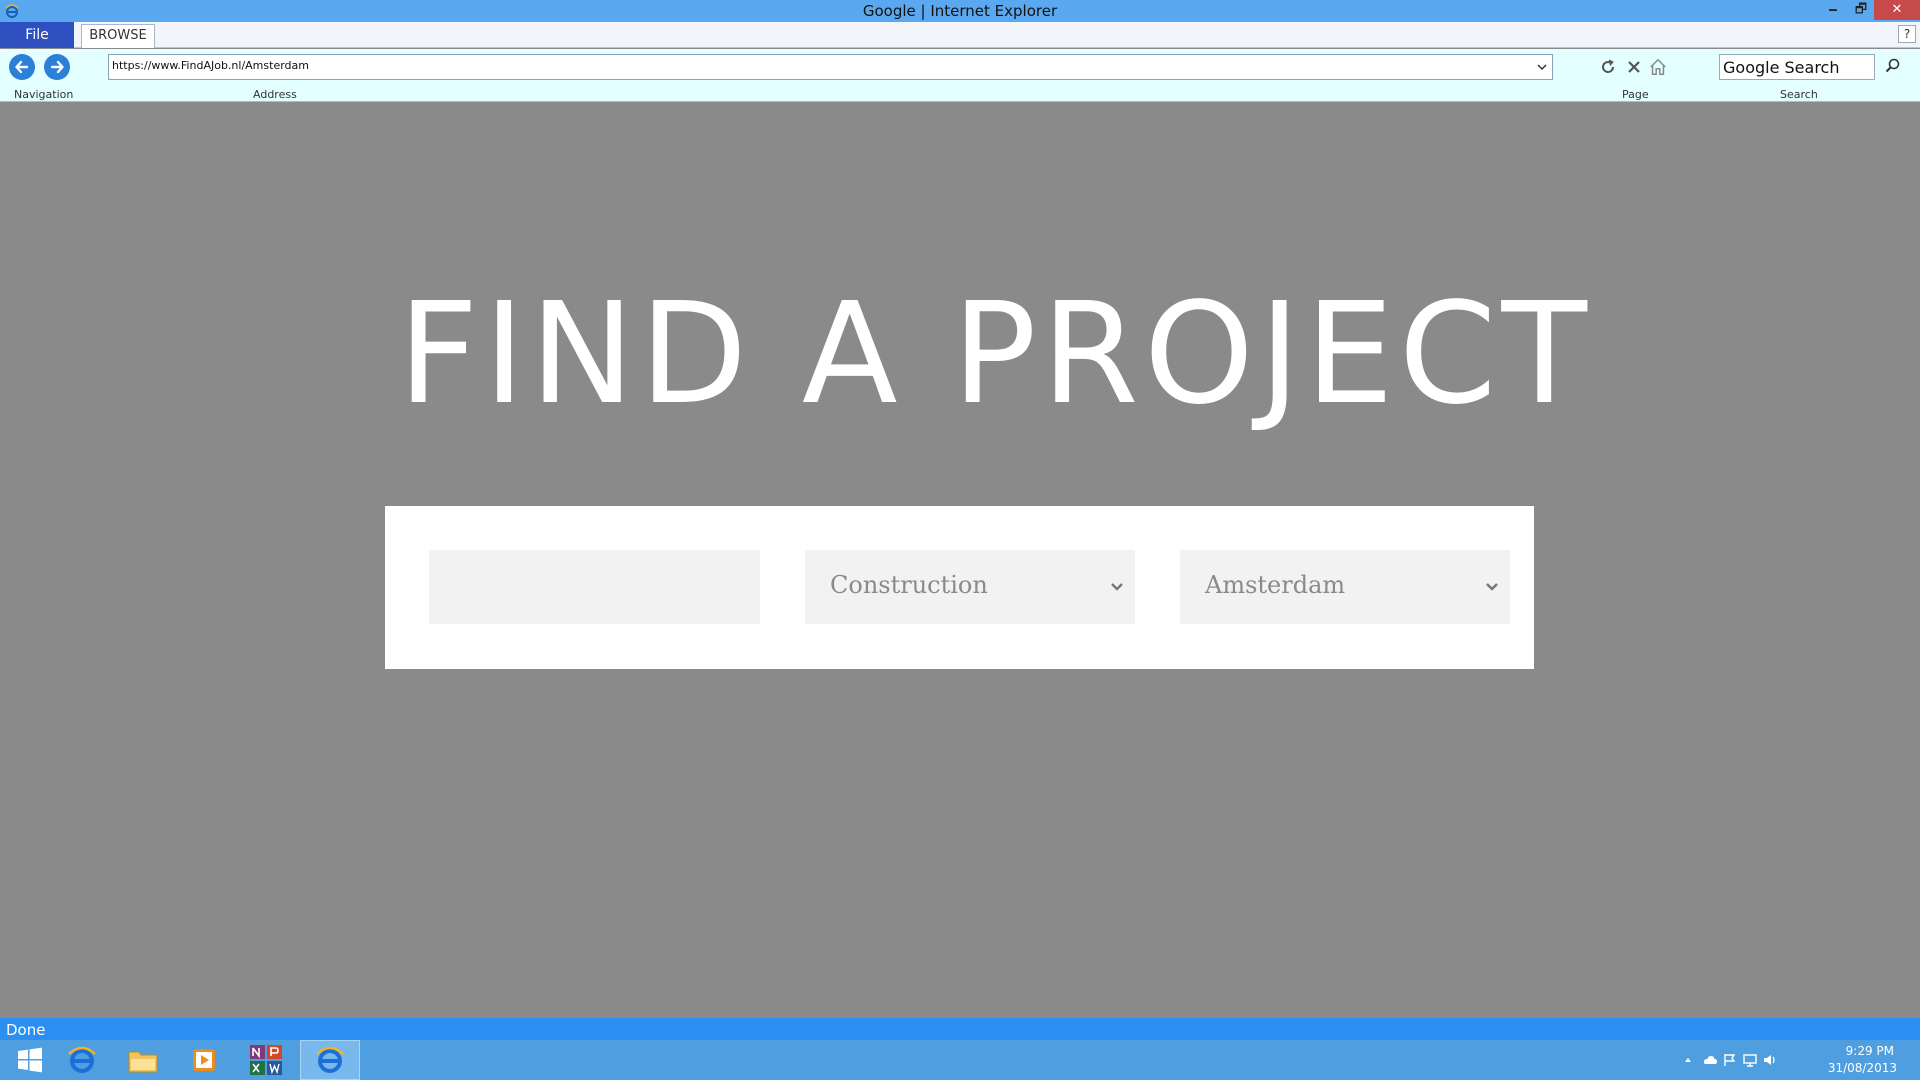 The height and width of the screenshot is (1080, 1920). I want to click on help-button: ?, so click(1907, 34).